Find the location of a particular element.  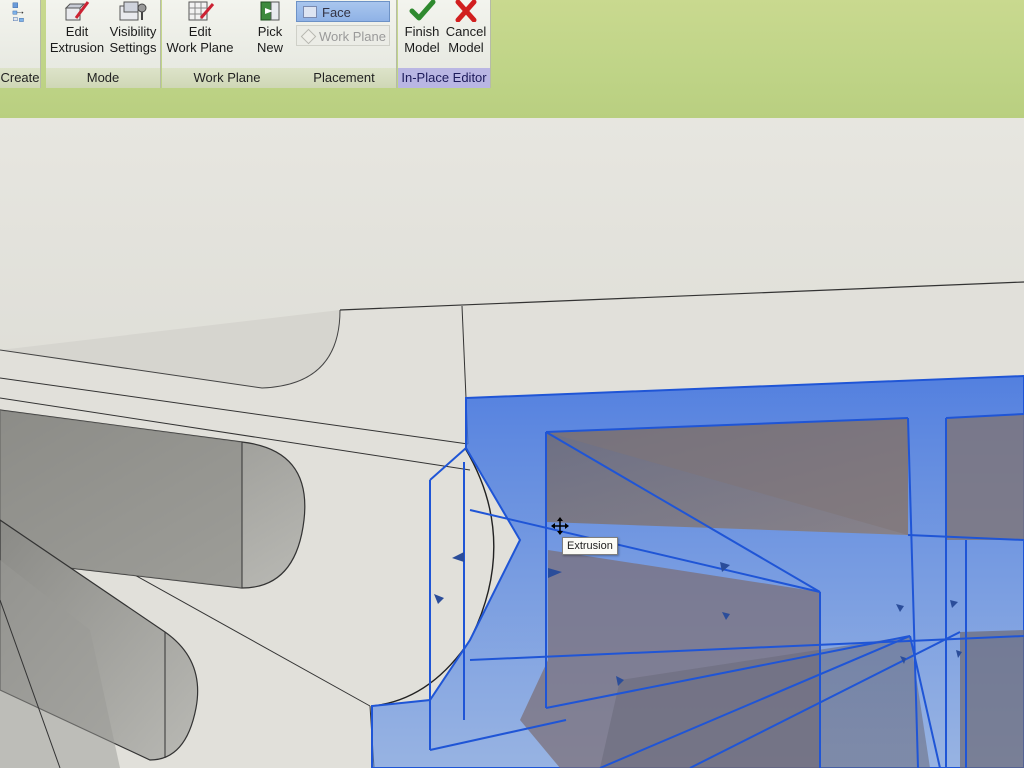

pick-new-button: Pick New is located at coordinates (270, 28).